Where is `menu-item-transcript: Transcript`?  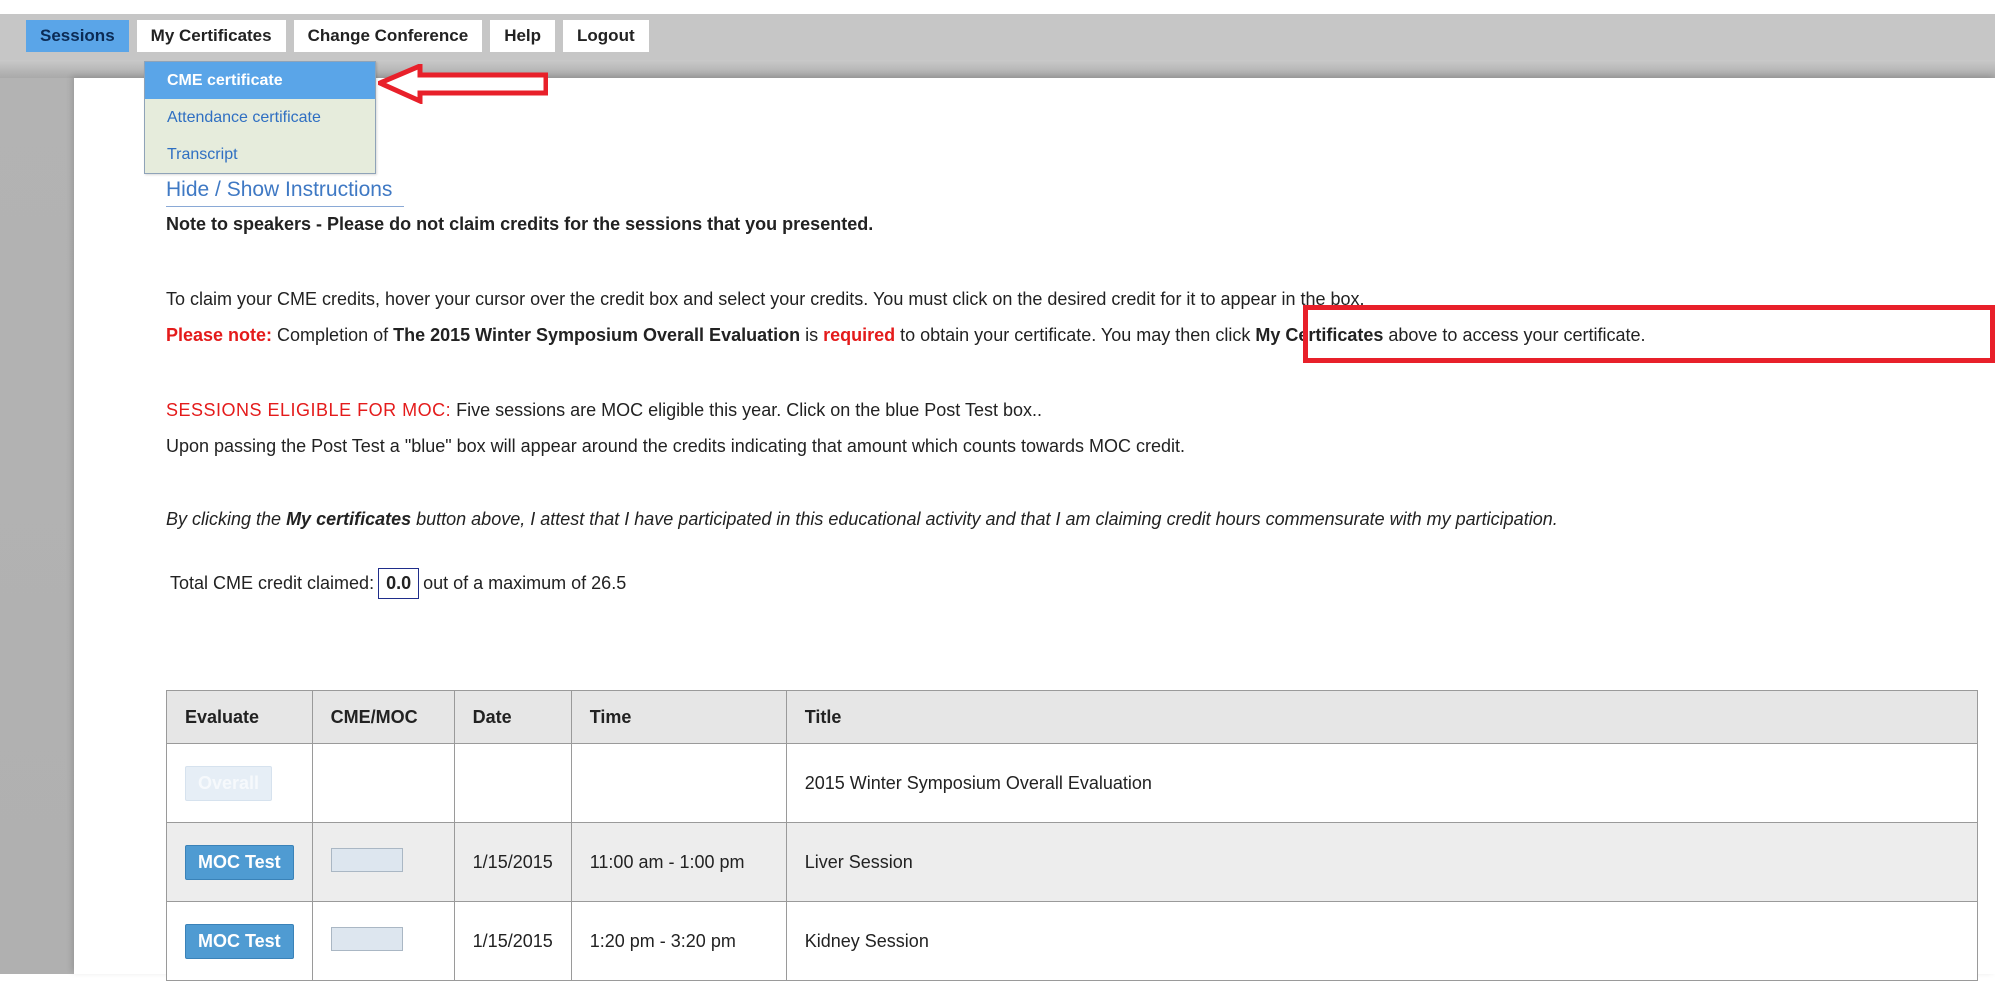 menu-item-transcript: Transcript is located at coordinates (260, 154).